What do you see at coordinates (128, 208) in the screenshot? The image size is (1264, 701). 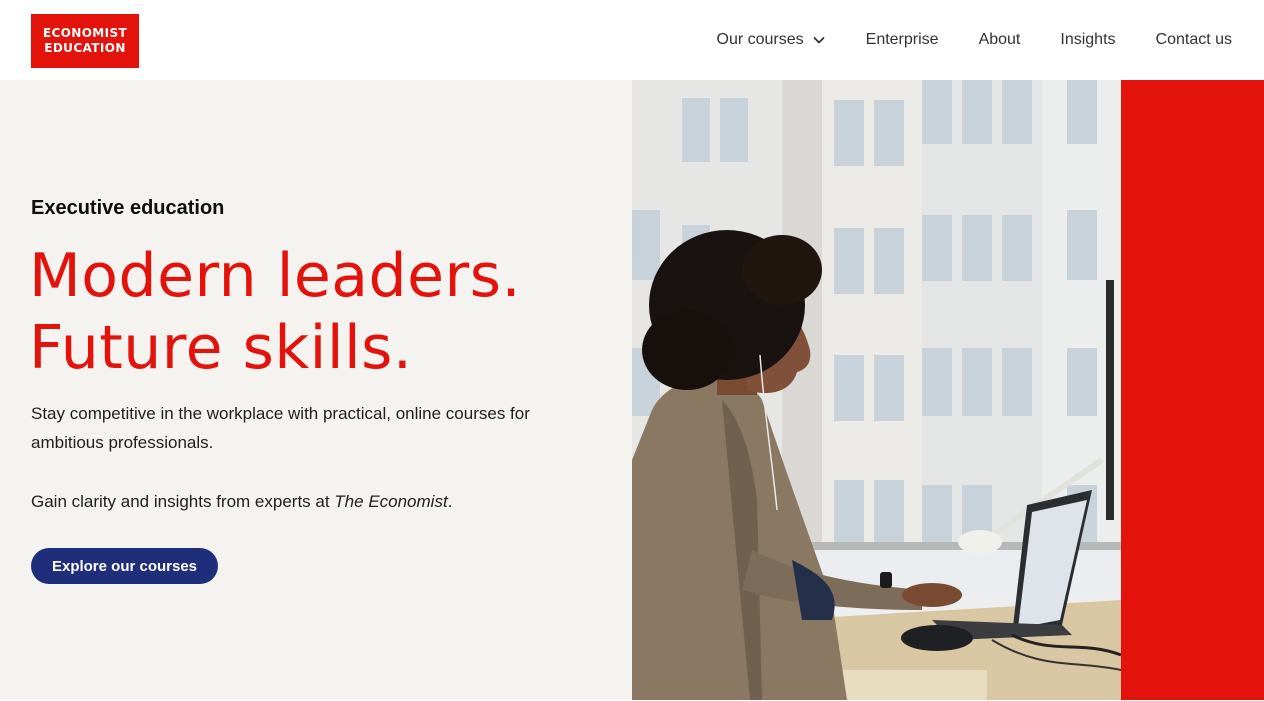 I see `hero-eyebrow: Executive education` at bounding box center [128, 208].